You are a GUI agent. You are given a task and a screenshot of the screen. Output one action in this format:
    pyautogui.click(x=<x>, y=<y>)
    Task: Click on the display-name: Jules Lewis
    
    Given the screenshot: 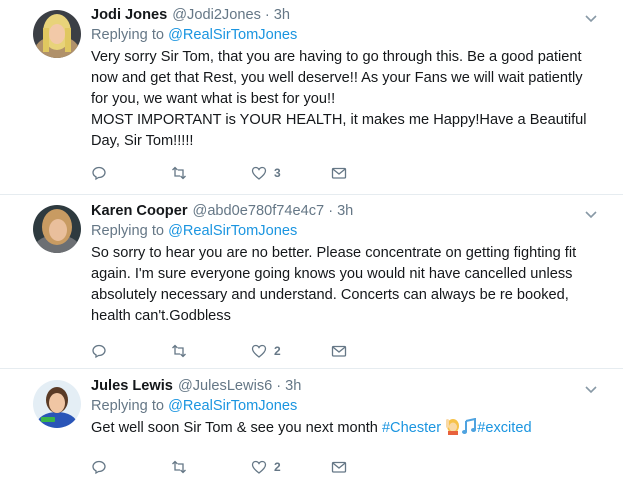 What is the action you would take?
    pyautogui.click(x=132, y=386)
    